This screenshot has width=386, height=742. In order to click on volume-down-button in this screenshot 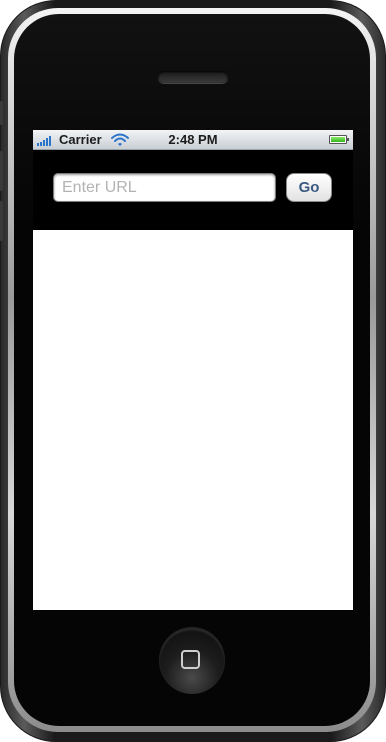, I will do `click(1, 221)`.